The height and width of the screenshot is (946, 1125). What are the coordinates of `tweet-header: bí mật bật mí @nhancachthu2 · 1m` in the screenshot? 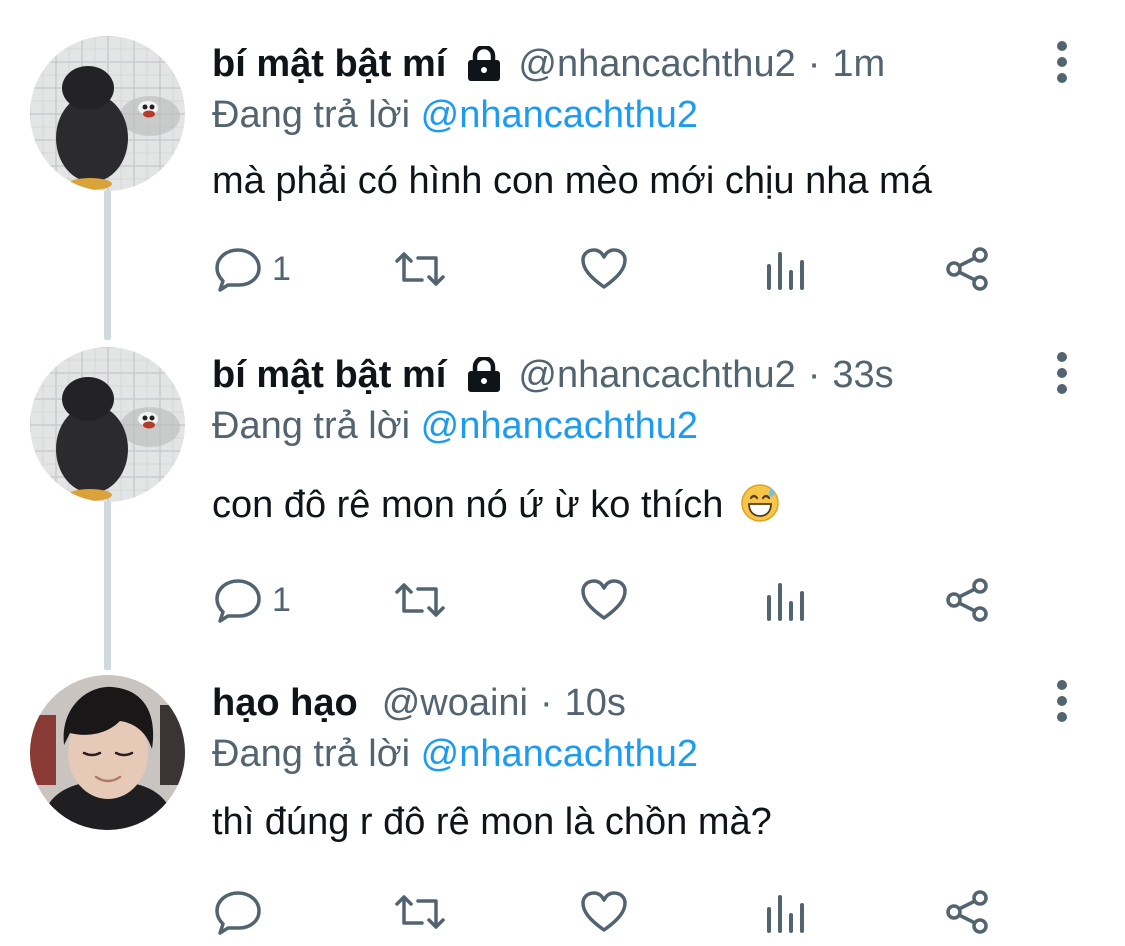 It's located at (548, 64).